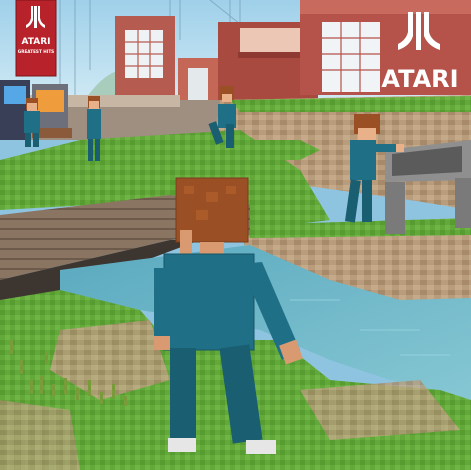 The height and width of the screenshot is (470, 471). I want to click on banner-left-tagline: GREATEST HITS, so click(36, 51).